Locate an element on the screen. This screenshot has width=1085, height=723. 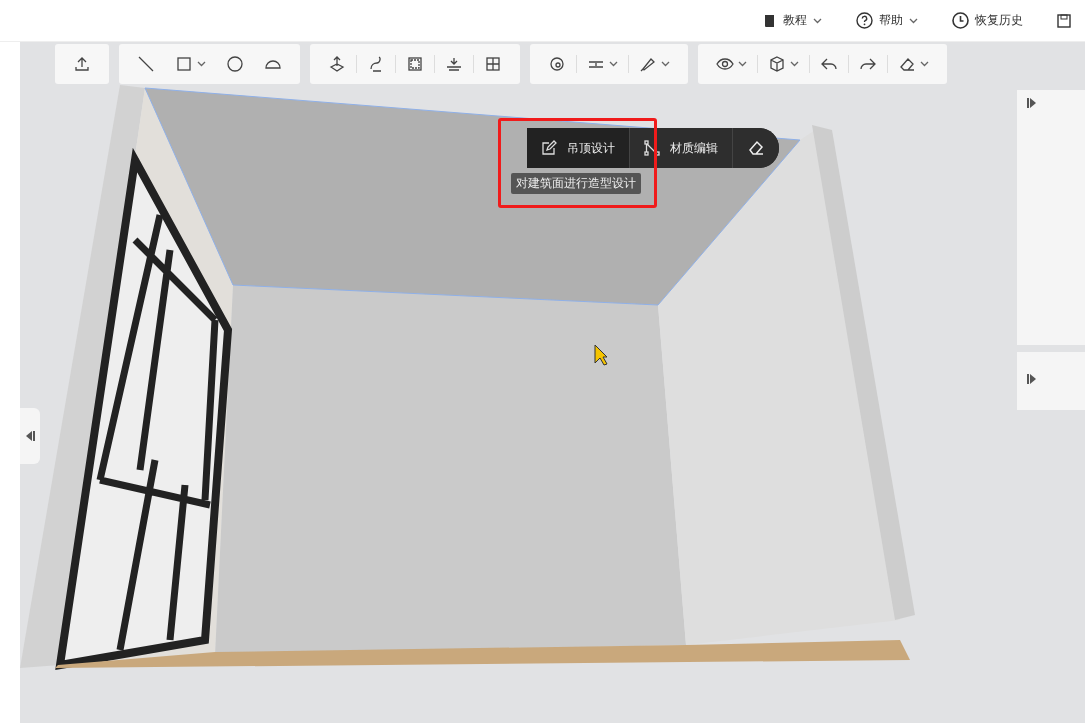
grid-icon is located at coordinates (493, 64).